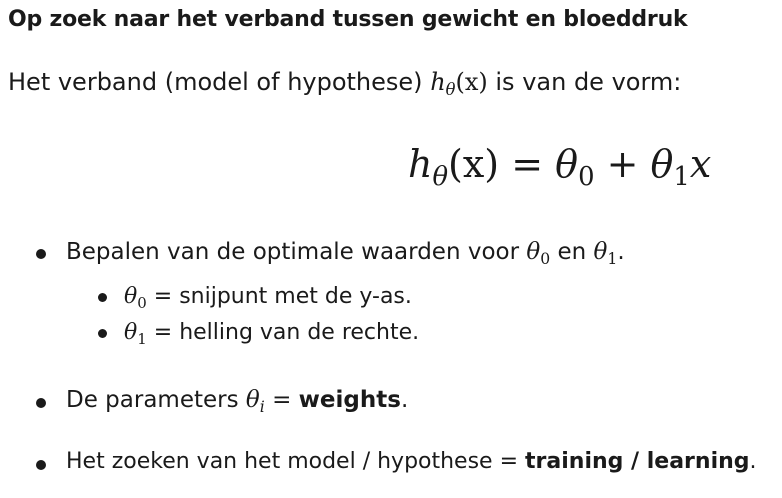 This screenshot has height=498, width=782. I want to click on intro-suffix: is van de vorm:, so click(588, 82).